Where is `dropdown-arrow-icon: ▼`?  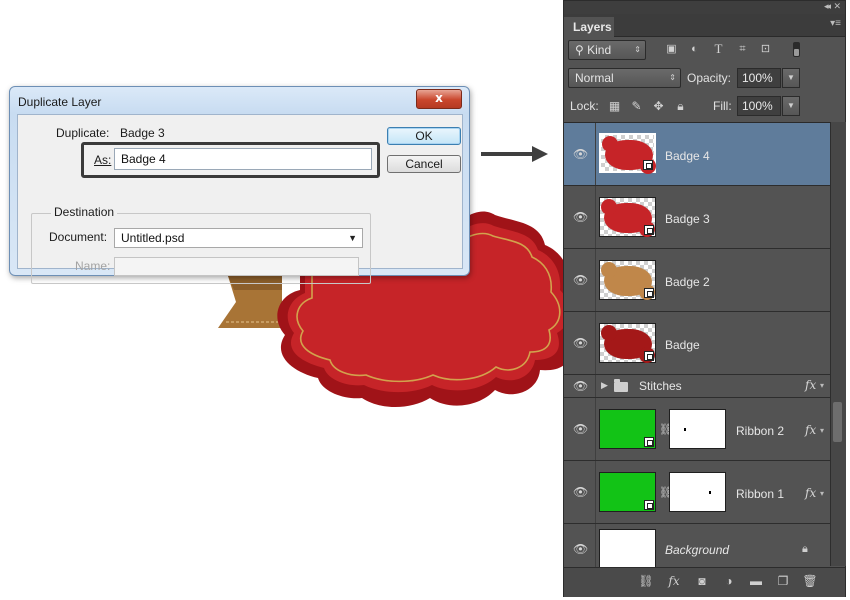
dropdown-arrow-icon: ▼ is located at coordinates (352, 238).